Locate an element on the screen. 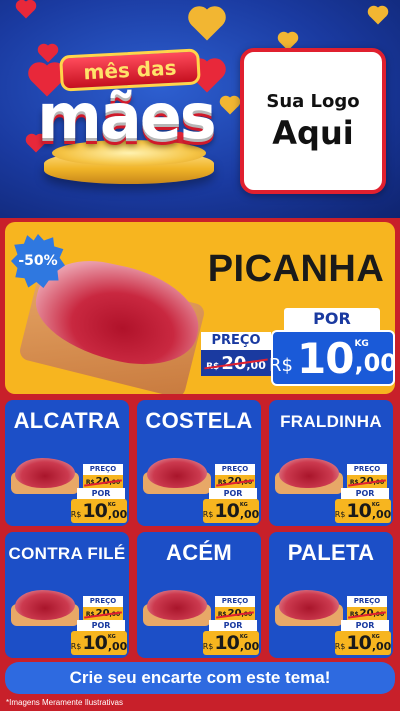  product-card: ACÉM PREÇO R$20,00 POR R$ 10 KG ,00 is located at coordinates (199, 595).